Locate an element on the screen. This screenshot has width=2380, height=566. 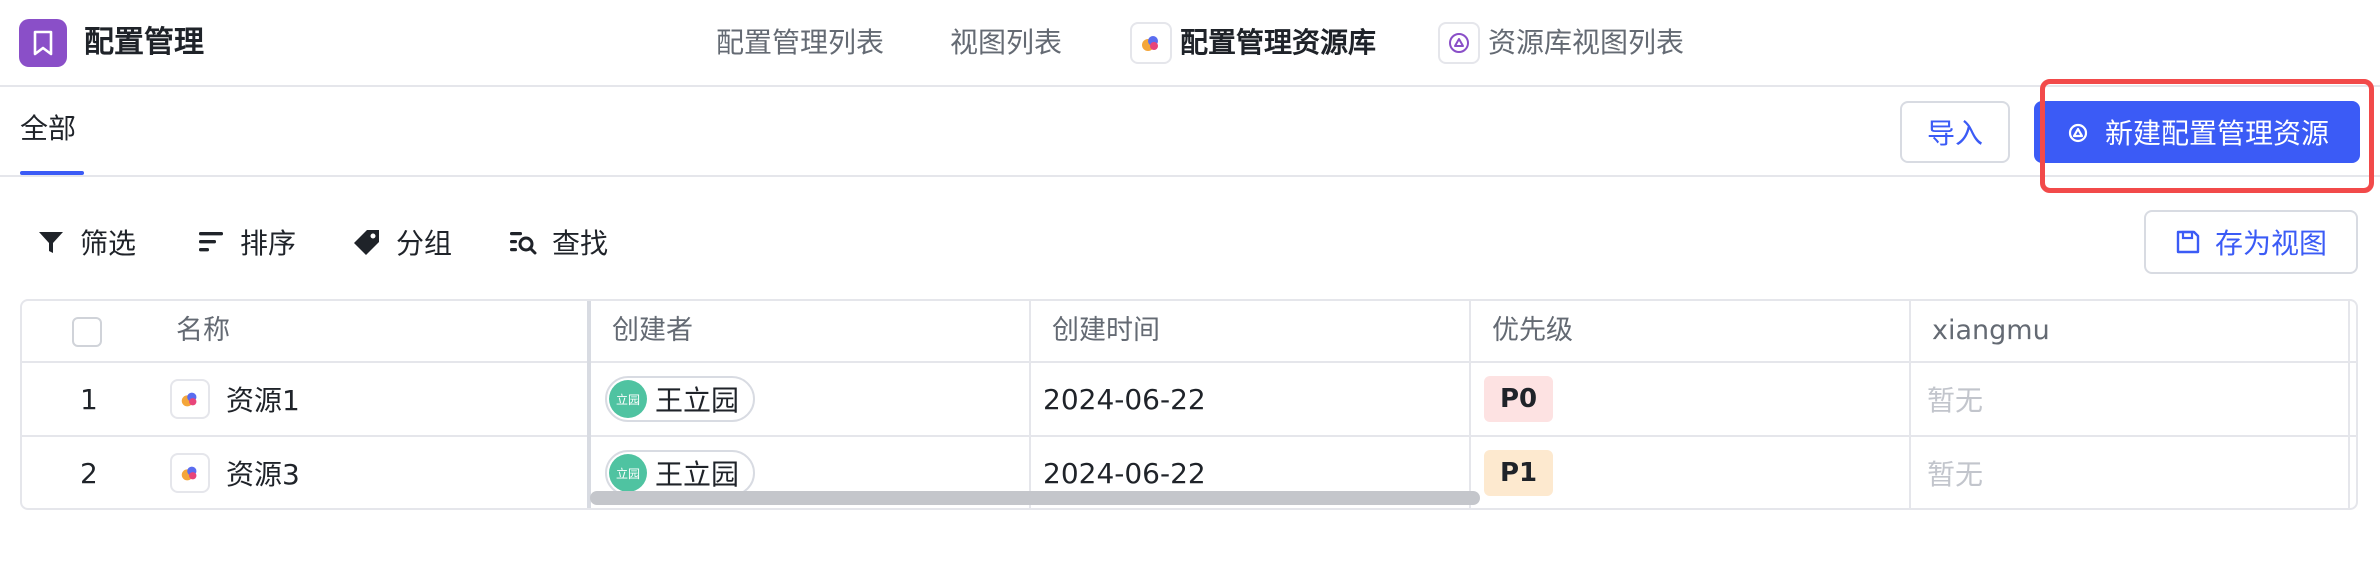
import-button: 导入 is located at coordinates (1955, 132).